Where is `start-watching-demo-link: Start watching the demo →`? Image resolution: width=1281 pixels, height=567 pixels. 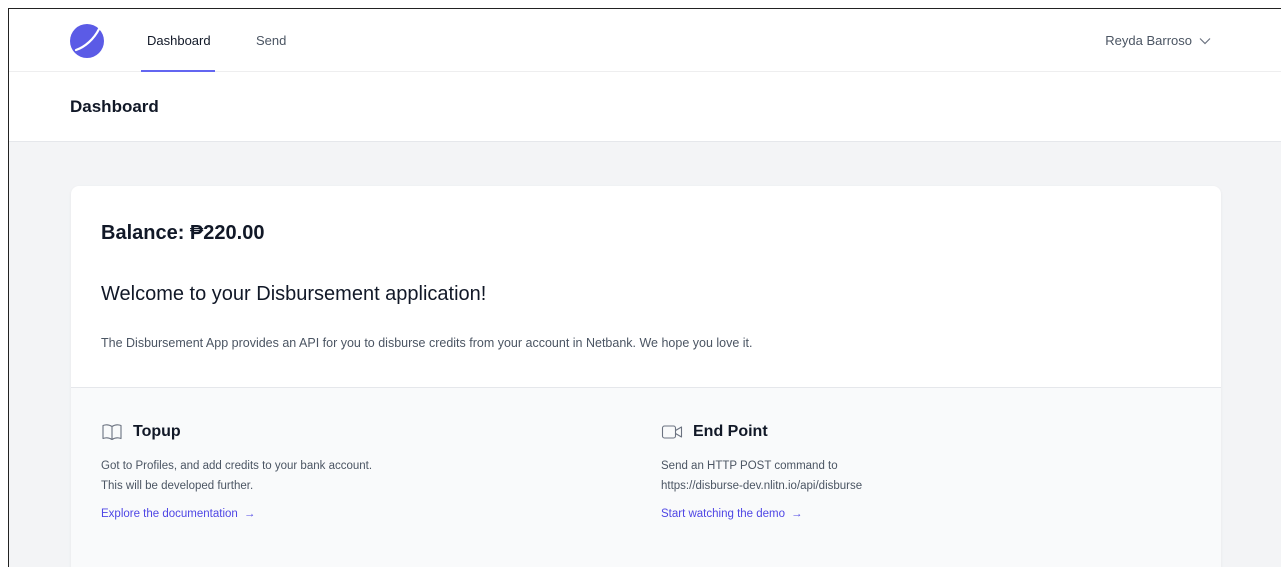 start-watching-demo-link: Start watching the demo → is located at coordinates (732, 514).